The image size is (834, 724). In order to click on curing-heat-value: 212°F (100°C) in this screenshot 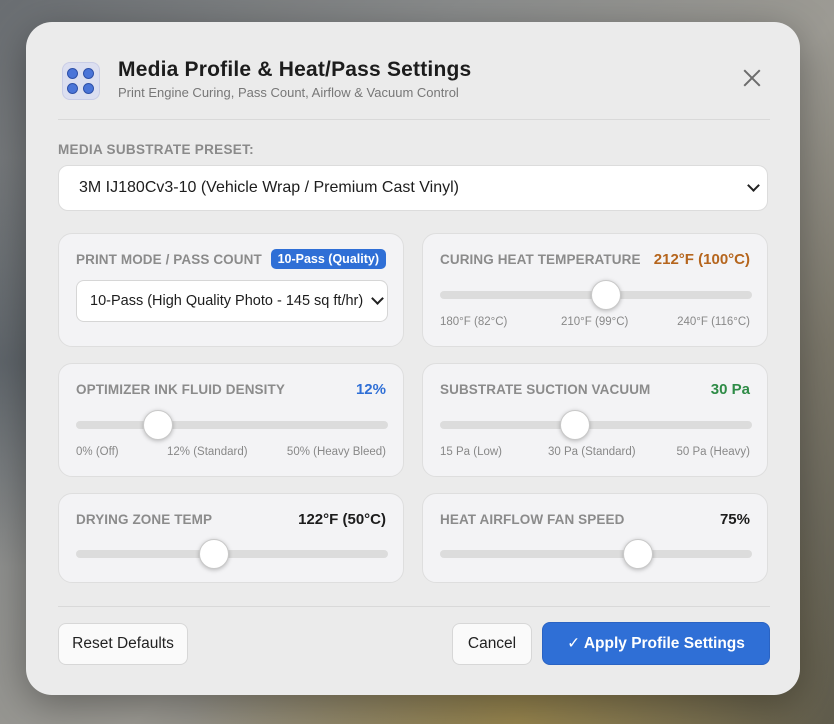, I will do `click(701, 259)`.